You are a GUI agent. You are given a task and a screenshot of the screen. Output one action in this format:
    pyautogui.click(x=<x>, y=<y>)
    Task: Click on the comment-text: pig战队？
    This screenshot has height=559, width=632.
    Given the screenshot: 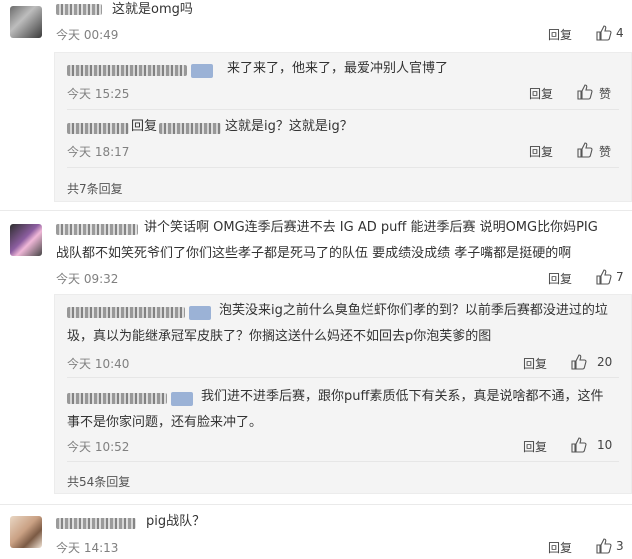 What is the action you would take?
    pyautogui.click(x=176, y=521)
    